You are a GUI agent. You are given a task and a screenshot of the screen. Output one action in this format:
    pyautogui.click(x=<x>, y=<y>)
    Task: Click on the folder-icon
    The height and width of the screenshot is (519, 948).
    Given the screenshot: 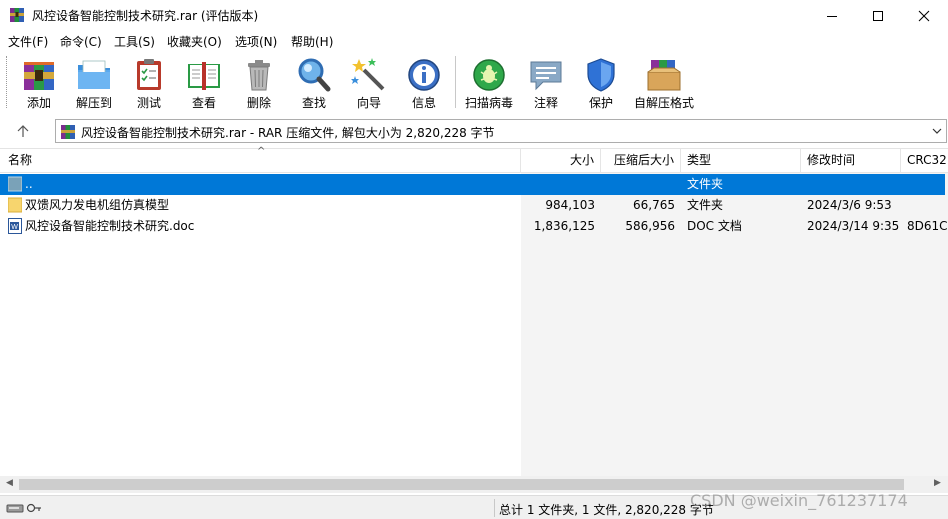 What is the action you would take?
    pyautogui.click(x=15, y=205)
    